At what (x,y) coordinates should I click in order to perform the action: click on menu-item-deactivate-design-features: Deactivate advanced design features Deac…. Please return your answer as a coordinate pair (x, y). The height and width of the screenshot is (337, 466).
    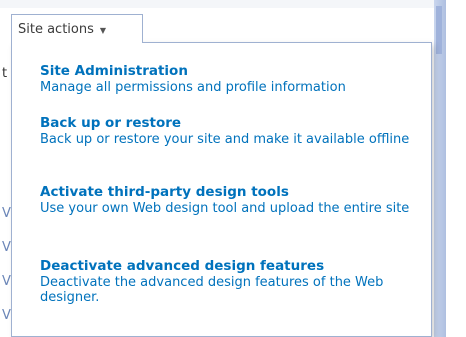
    Looking at the image, I should click on (235, 281).